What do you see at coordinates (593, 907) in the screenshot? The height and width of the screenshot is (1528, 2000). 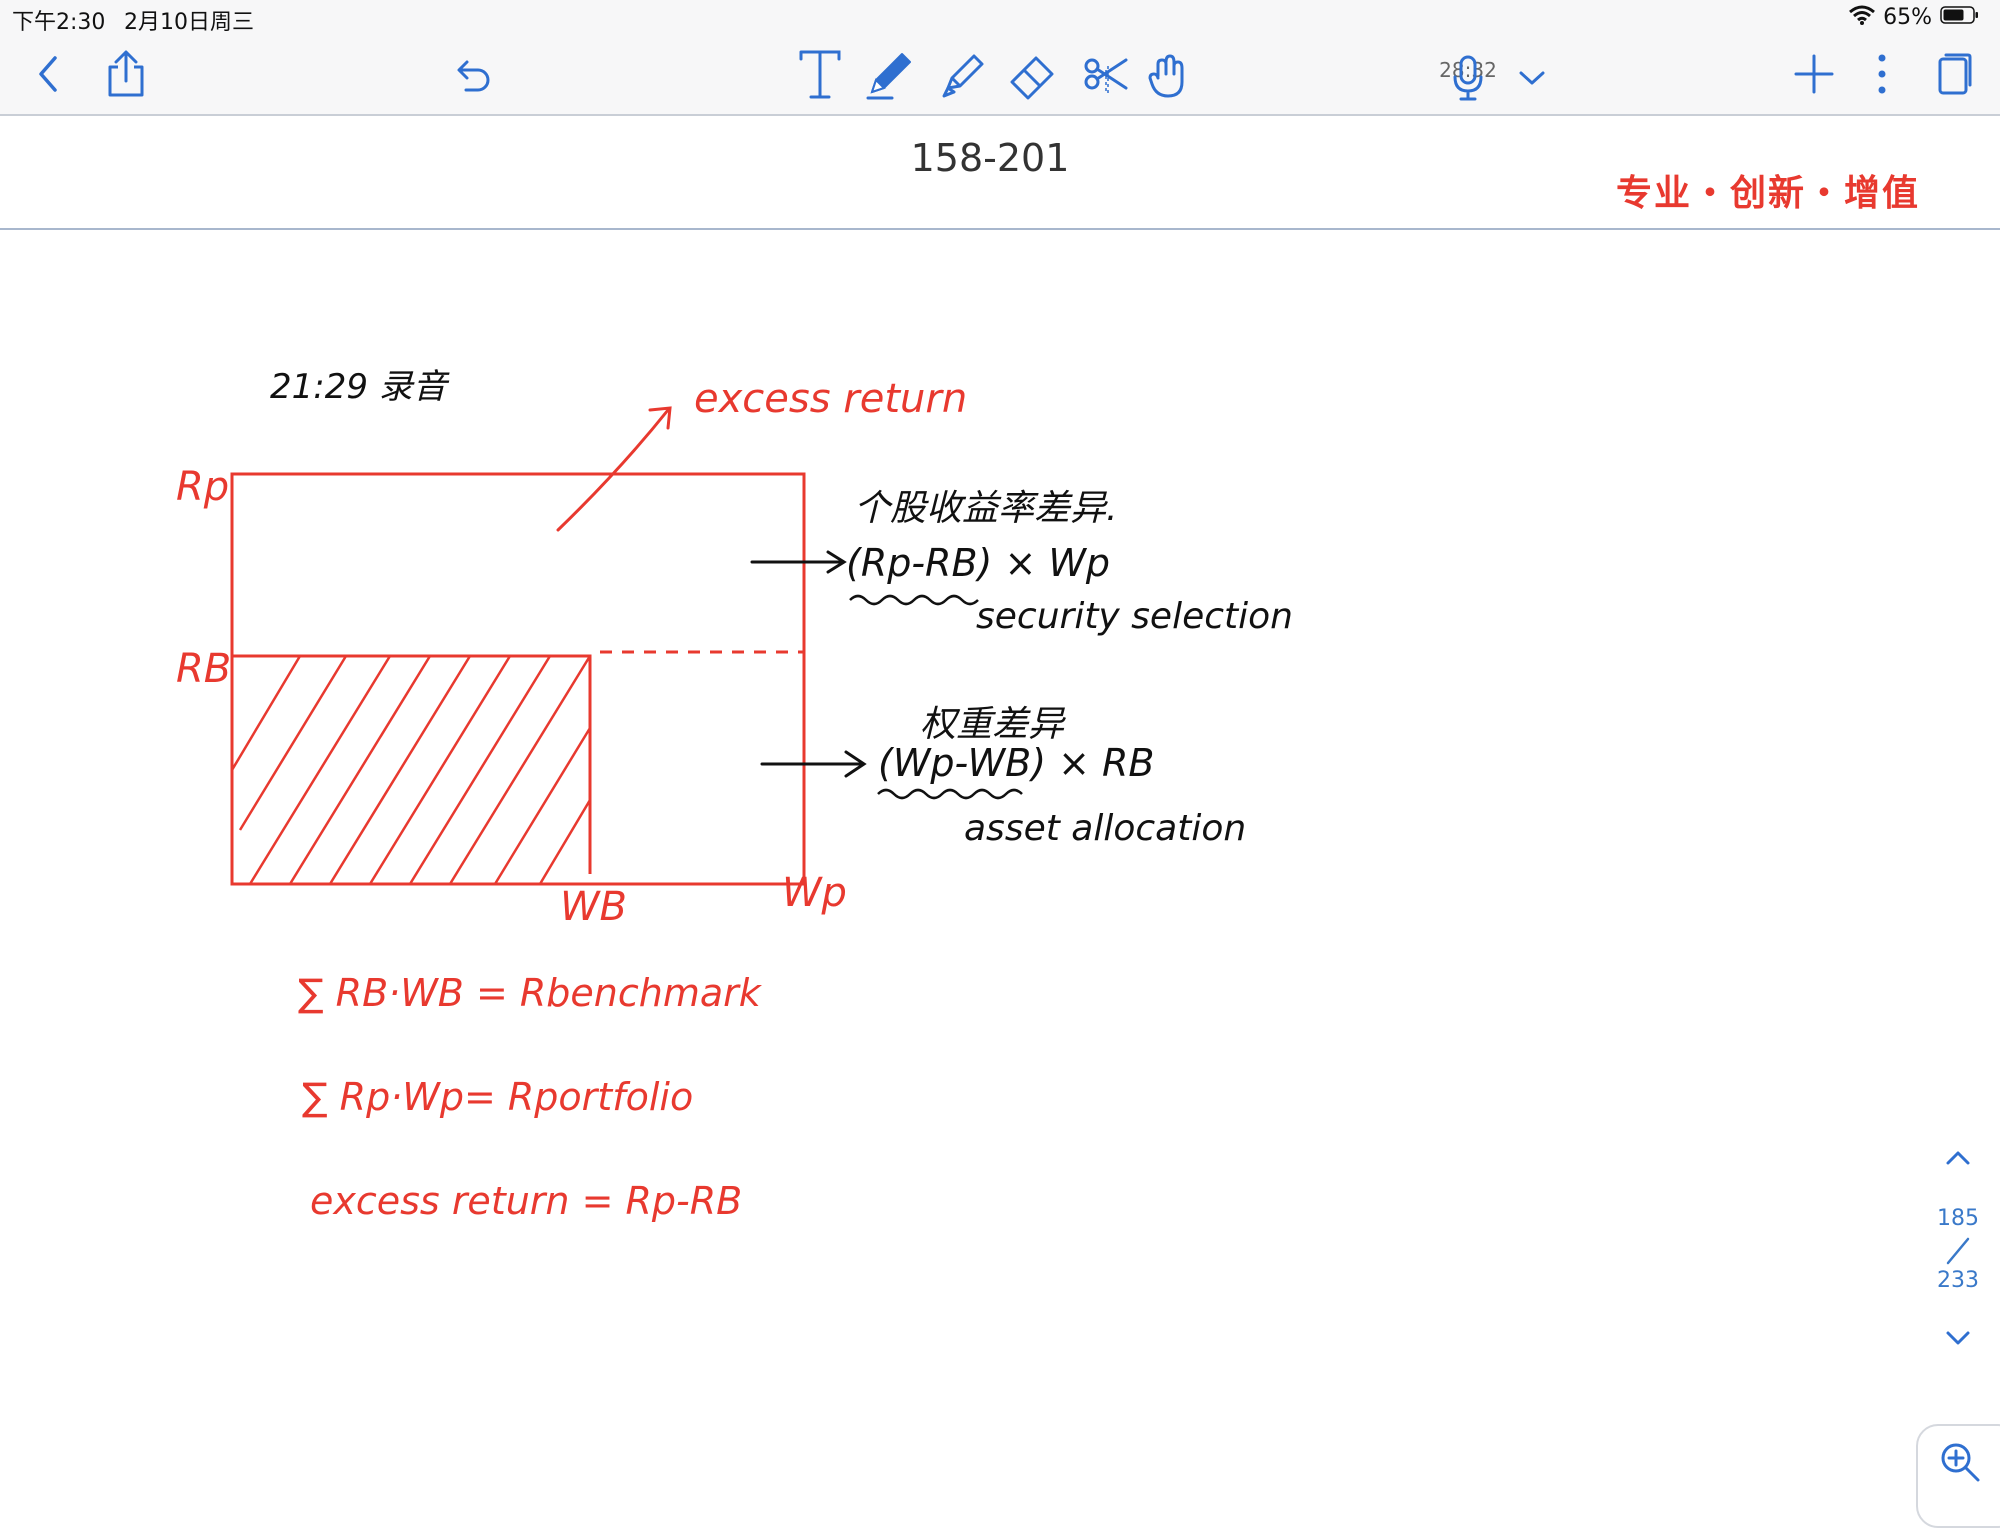 I see `label-wb: WB` at bounding box center [593, 907].